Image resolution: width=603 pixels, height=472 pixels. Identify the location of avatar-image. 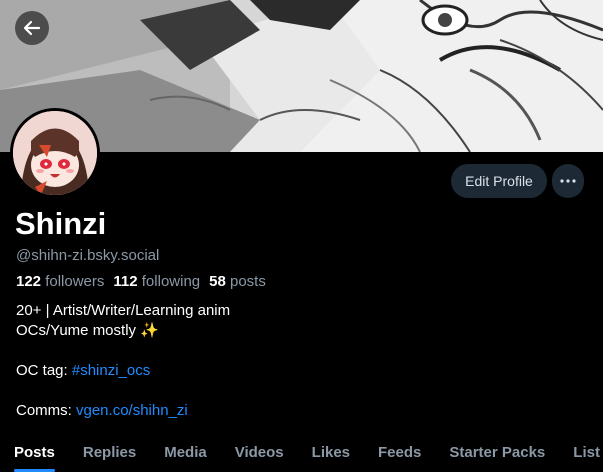
(55, 153).